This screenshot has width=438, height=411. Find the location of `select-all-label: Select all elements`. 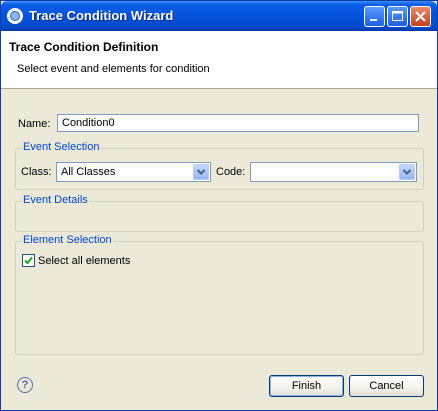

select-all-label: Select all elements is located at coordinates (84, 261).